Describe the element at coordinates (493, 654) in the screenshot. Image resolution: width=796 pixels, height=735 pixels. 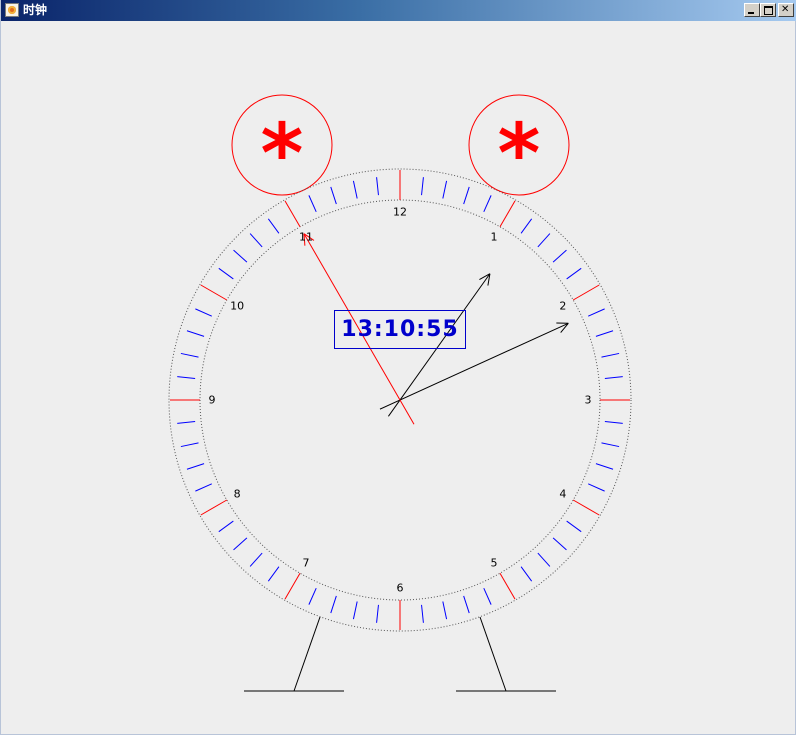
I see `right-leg` at that location.